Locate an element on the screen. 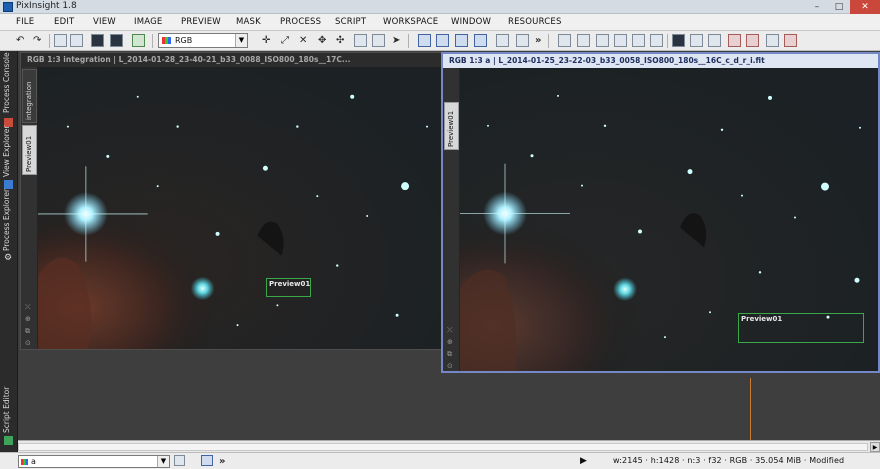  rgb-swatch-icon is located at coordinates (166, 40).